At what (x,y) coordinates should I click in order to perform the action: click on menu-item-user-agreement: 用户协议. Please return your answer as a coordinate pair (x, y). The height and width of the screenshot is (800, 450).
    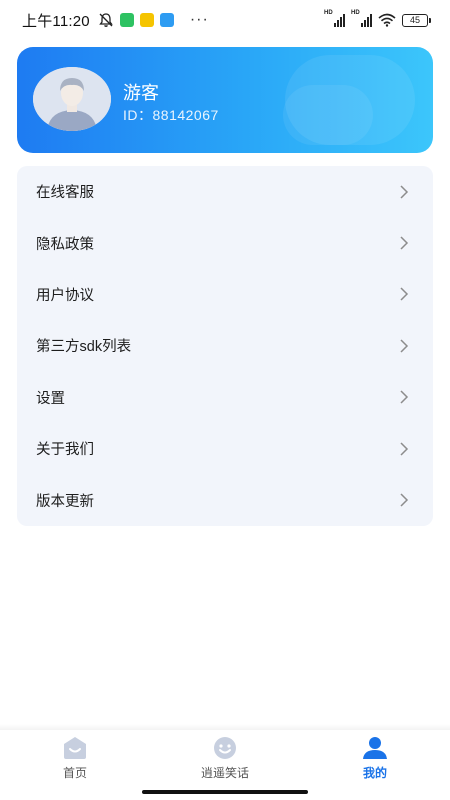
    Looking at the image, I should click on (225, 294).